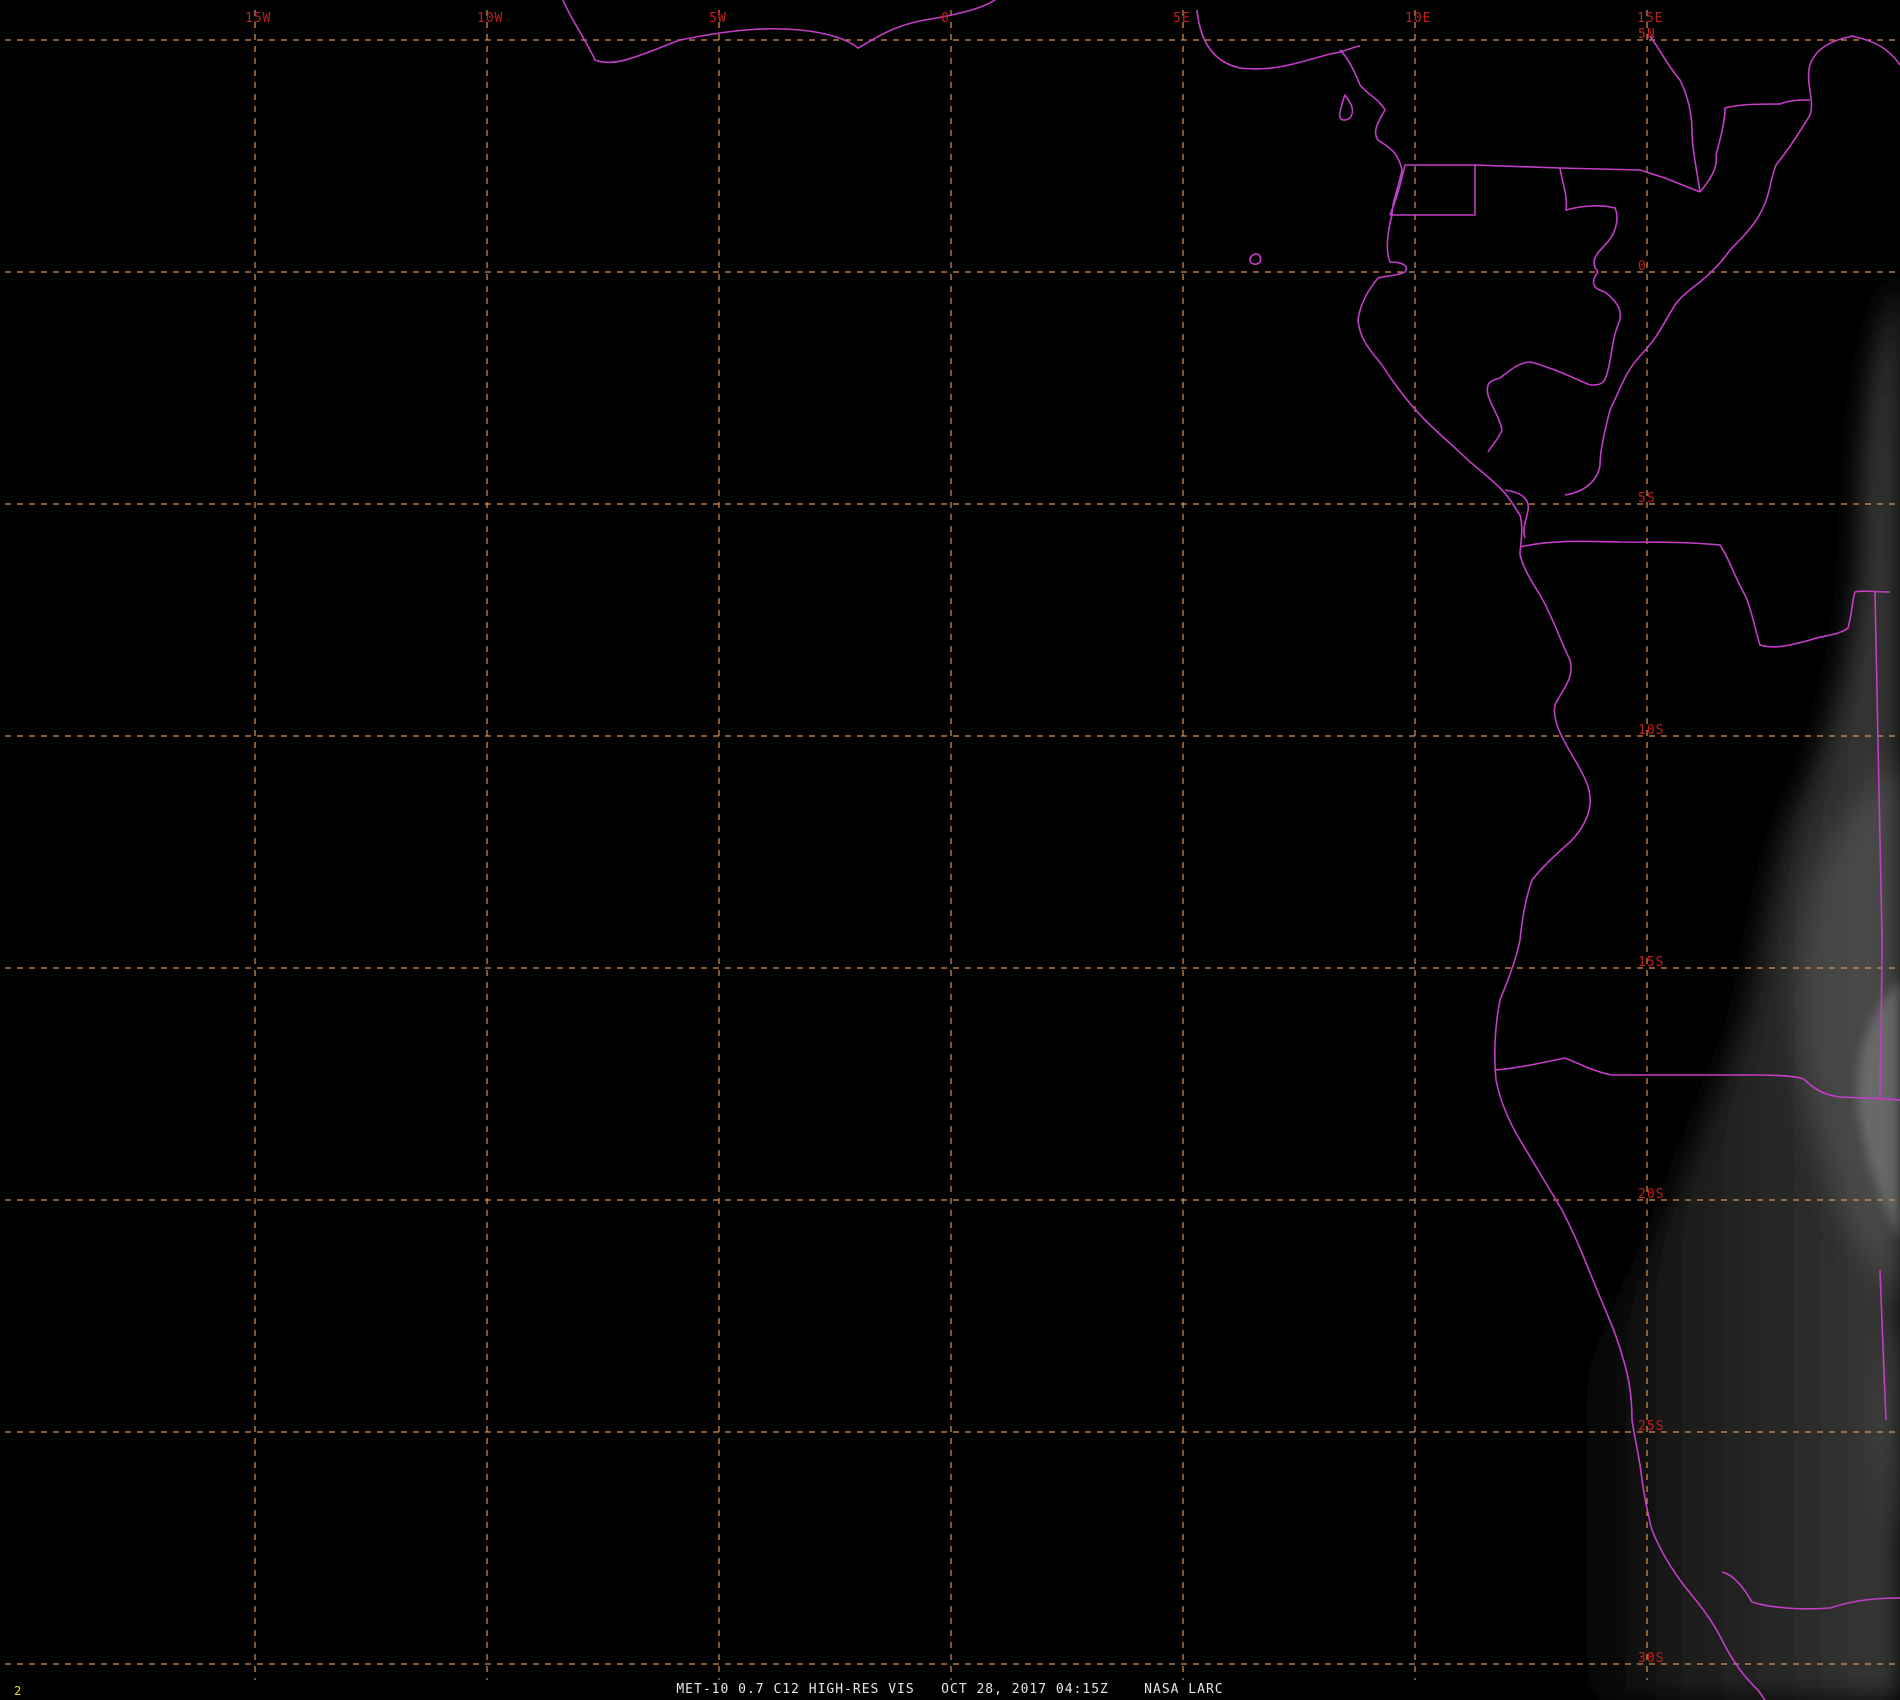 Image resolution: width=1900 pixels, height=1700 pixels. Describe the element at coordinates (1651, 962) in the screenshot. I see `latitude-label-15s: 15S` at that location.